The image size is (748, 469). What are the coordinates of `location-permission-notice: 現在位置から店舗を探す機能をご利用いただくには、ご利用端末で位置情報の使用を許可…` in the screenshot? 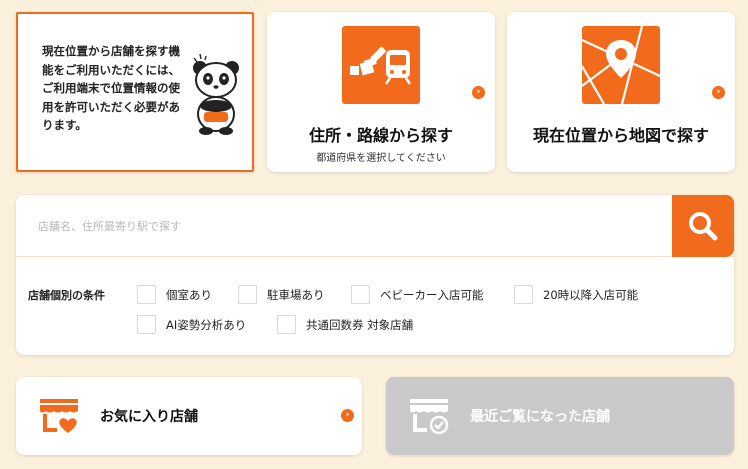 It's located at (135, 92).